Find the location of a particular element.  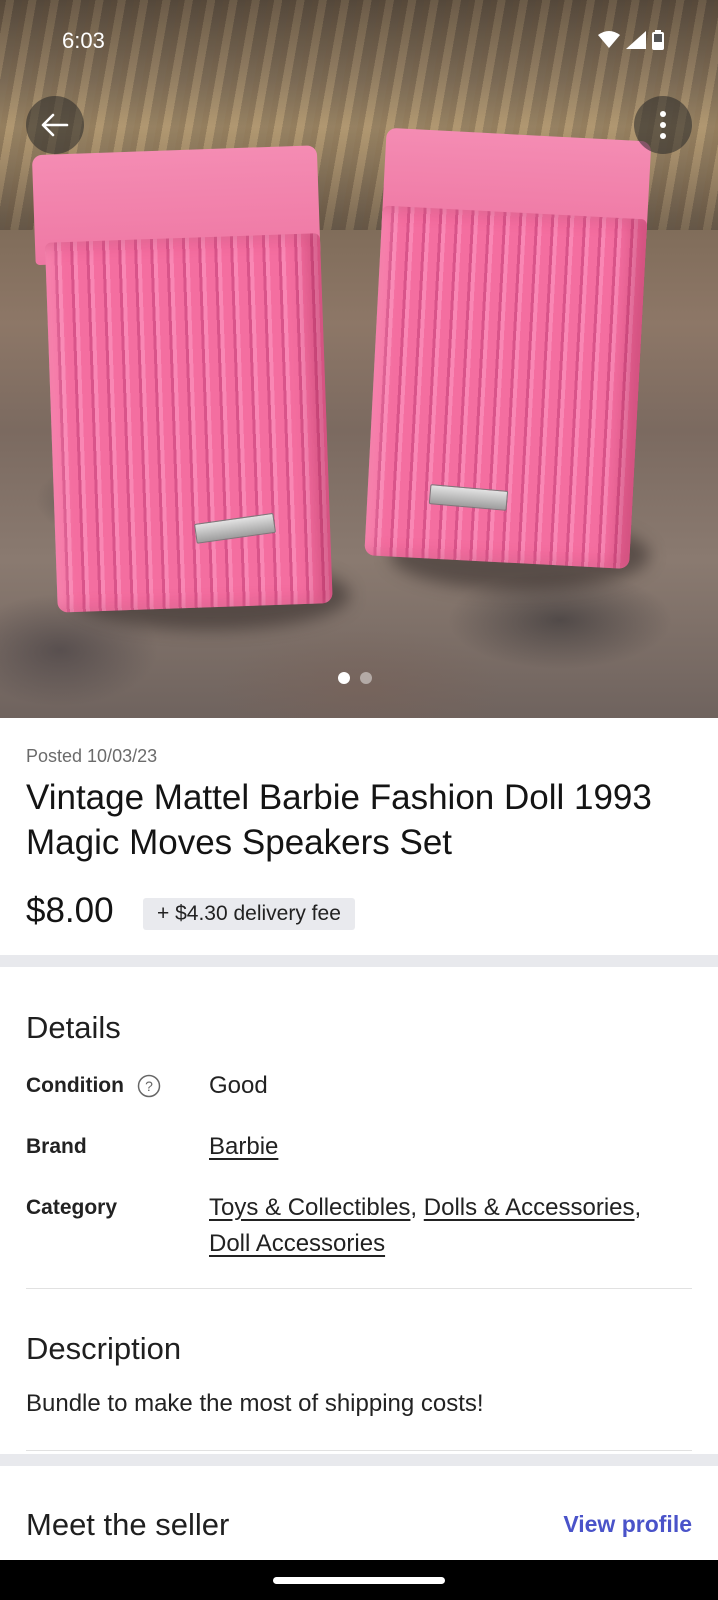

status-bar: 6:03 is located at coordinates (359, 40).